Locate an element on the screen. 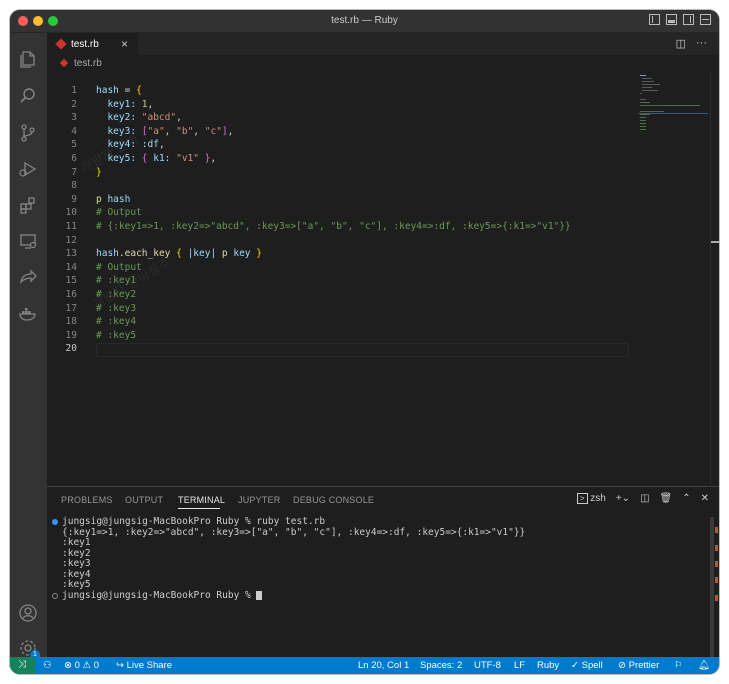 The height and width of the screenshot is (684, 729). line-number: 19 is located at coordinates (71, 335).